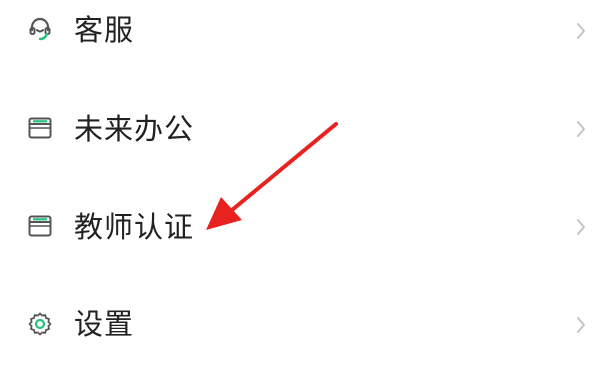 This screenshot has width=600, height=370. What do you see at coordinates (134, 227) in the screenshot?
I see `menu-item-label: 教师认证` at bounding box center [134, 227].